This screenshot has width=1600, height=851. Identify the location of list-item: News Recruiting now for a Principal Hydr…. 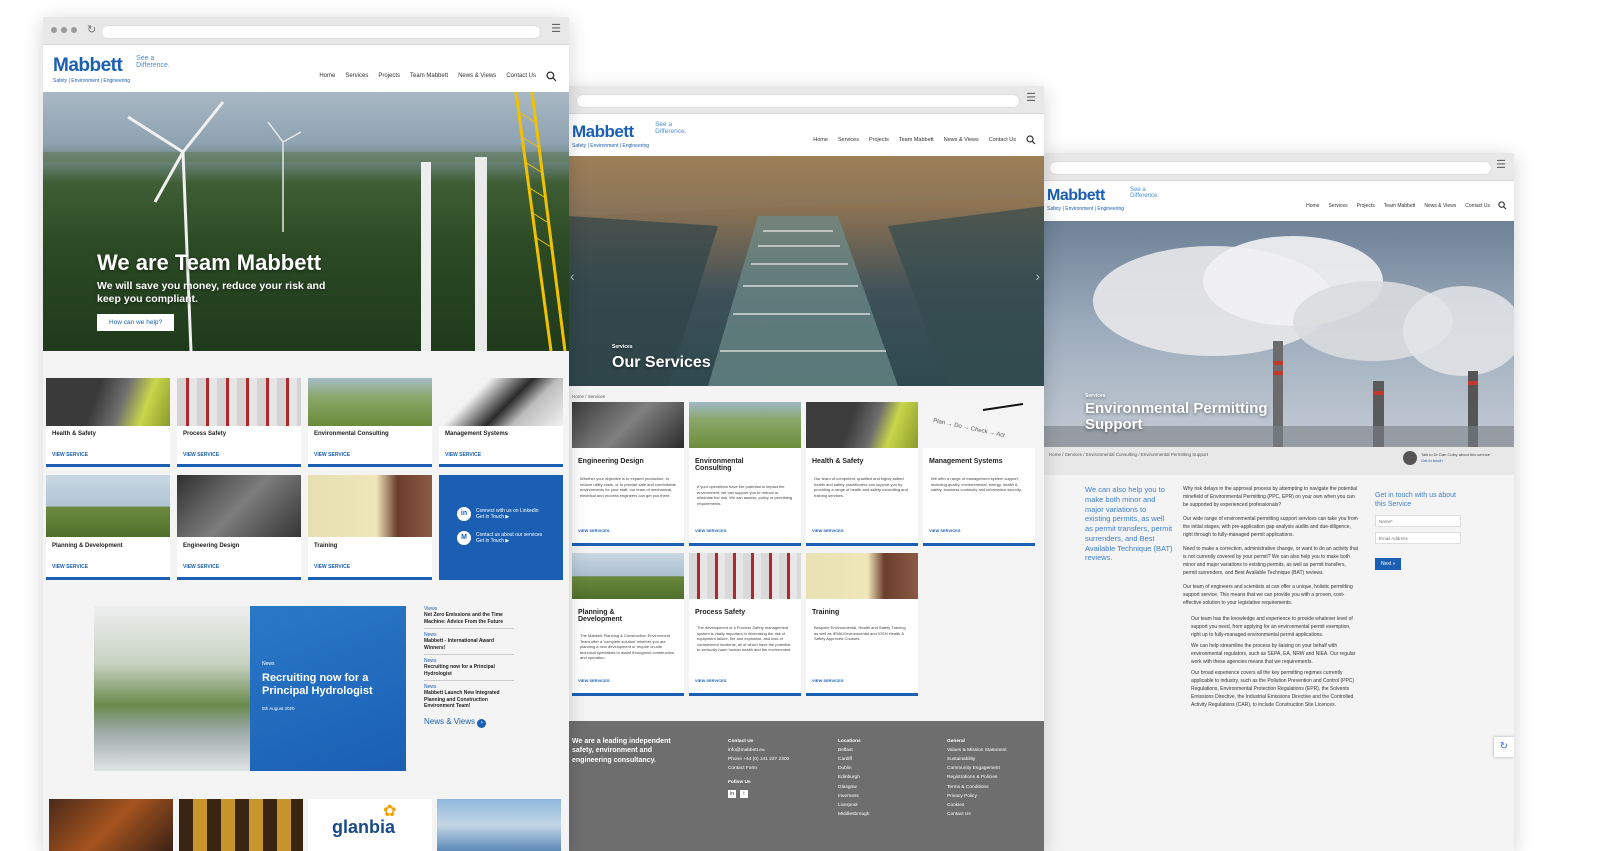
(469, 669).